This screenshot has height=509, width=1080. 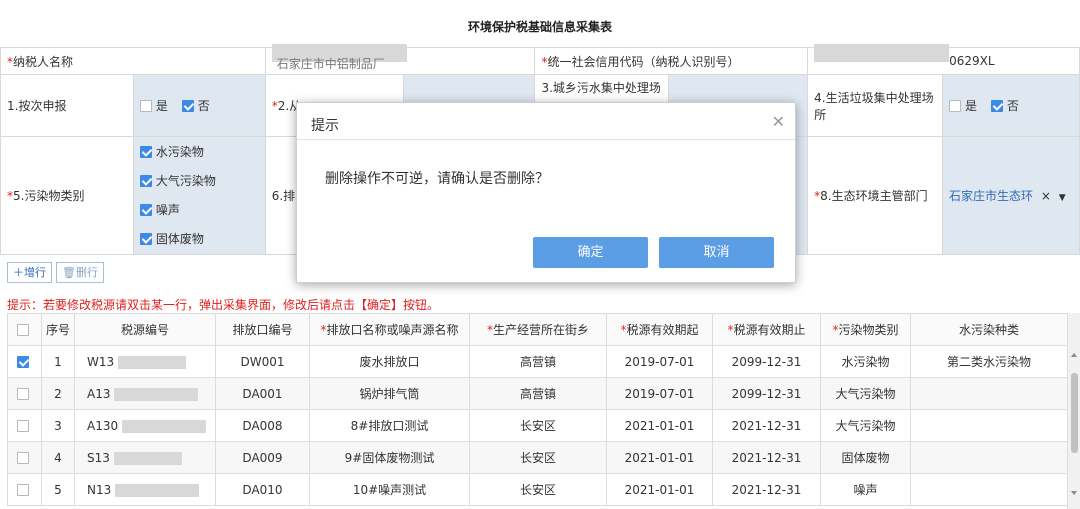 I want to click on dialog-title: 提示, so click(x=325, y=126).